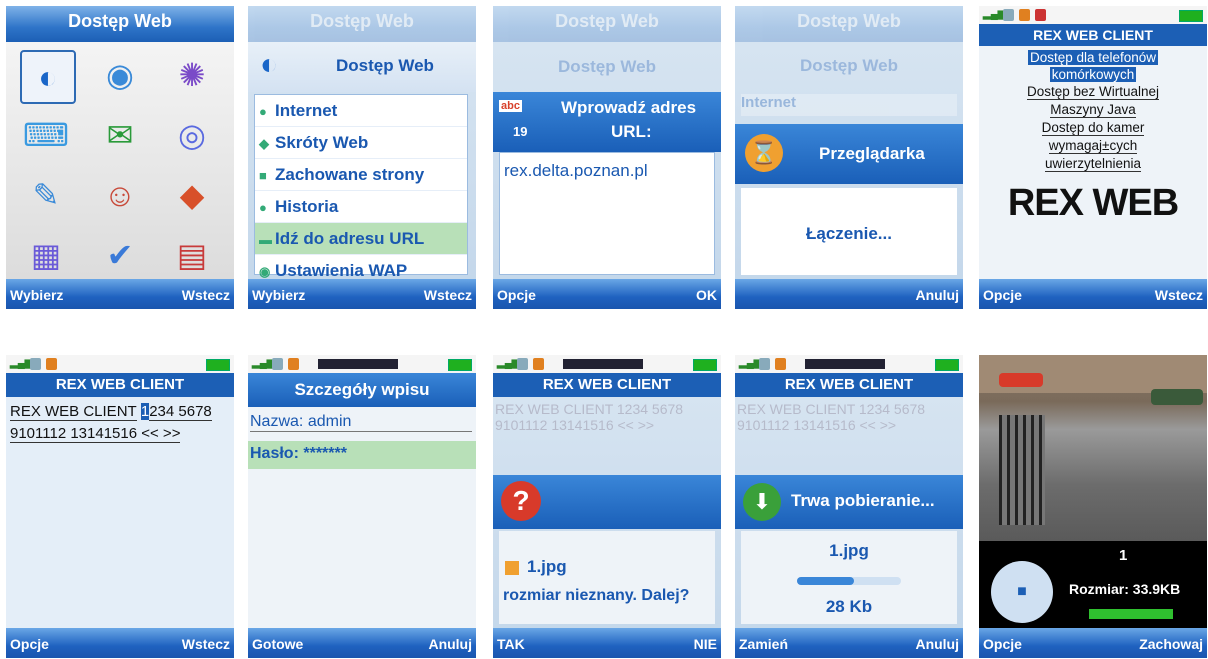  I want to click on load-progress, so click(1131, 614).